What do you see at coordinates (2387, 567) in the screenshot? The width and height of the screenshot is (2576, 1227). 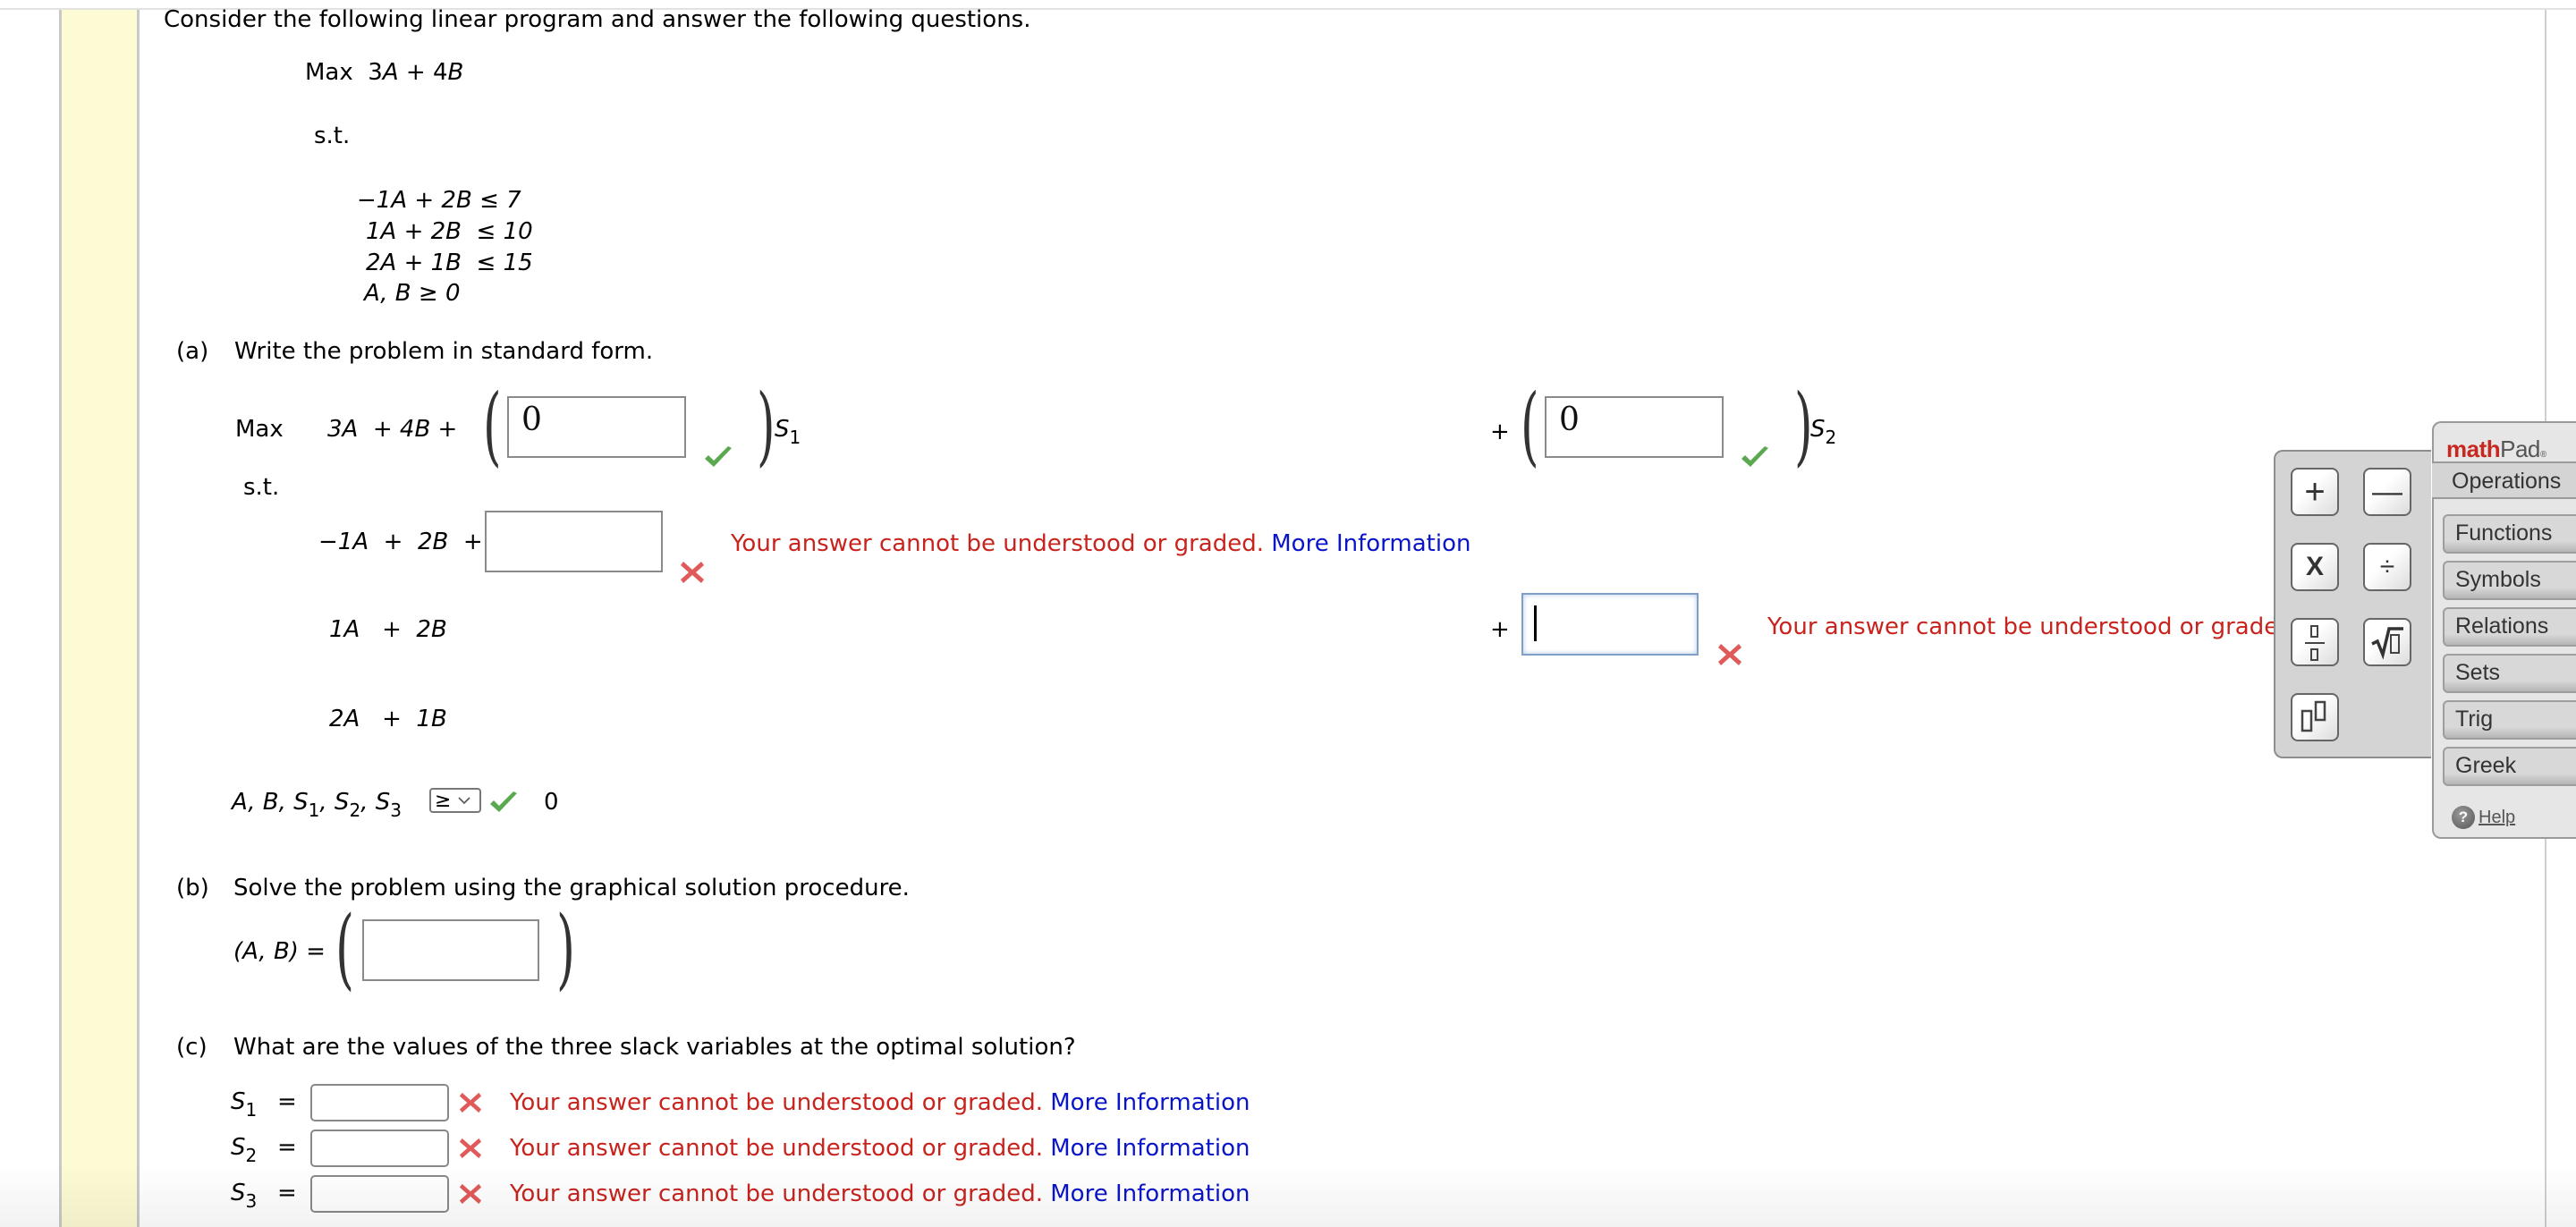 I see `divide-button: ÷` at bounding box center [2387, 567].